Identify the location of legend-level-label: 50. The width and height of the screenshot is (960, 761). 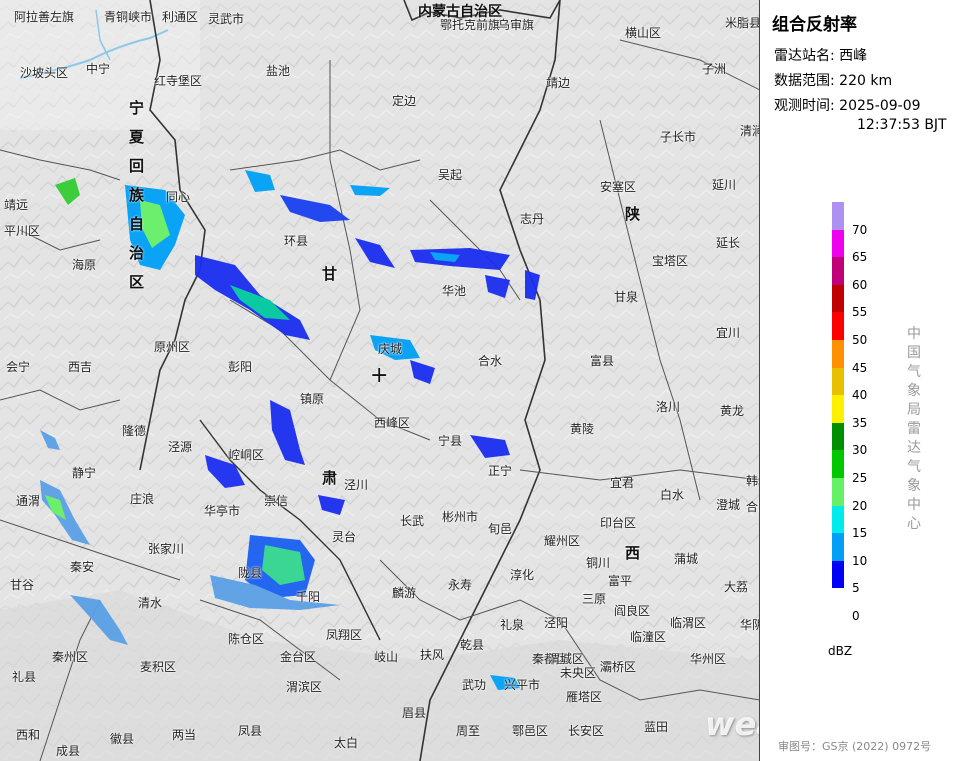
(860, 340).